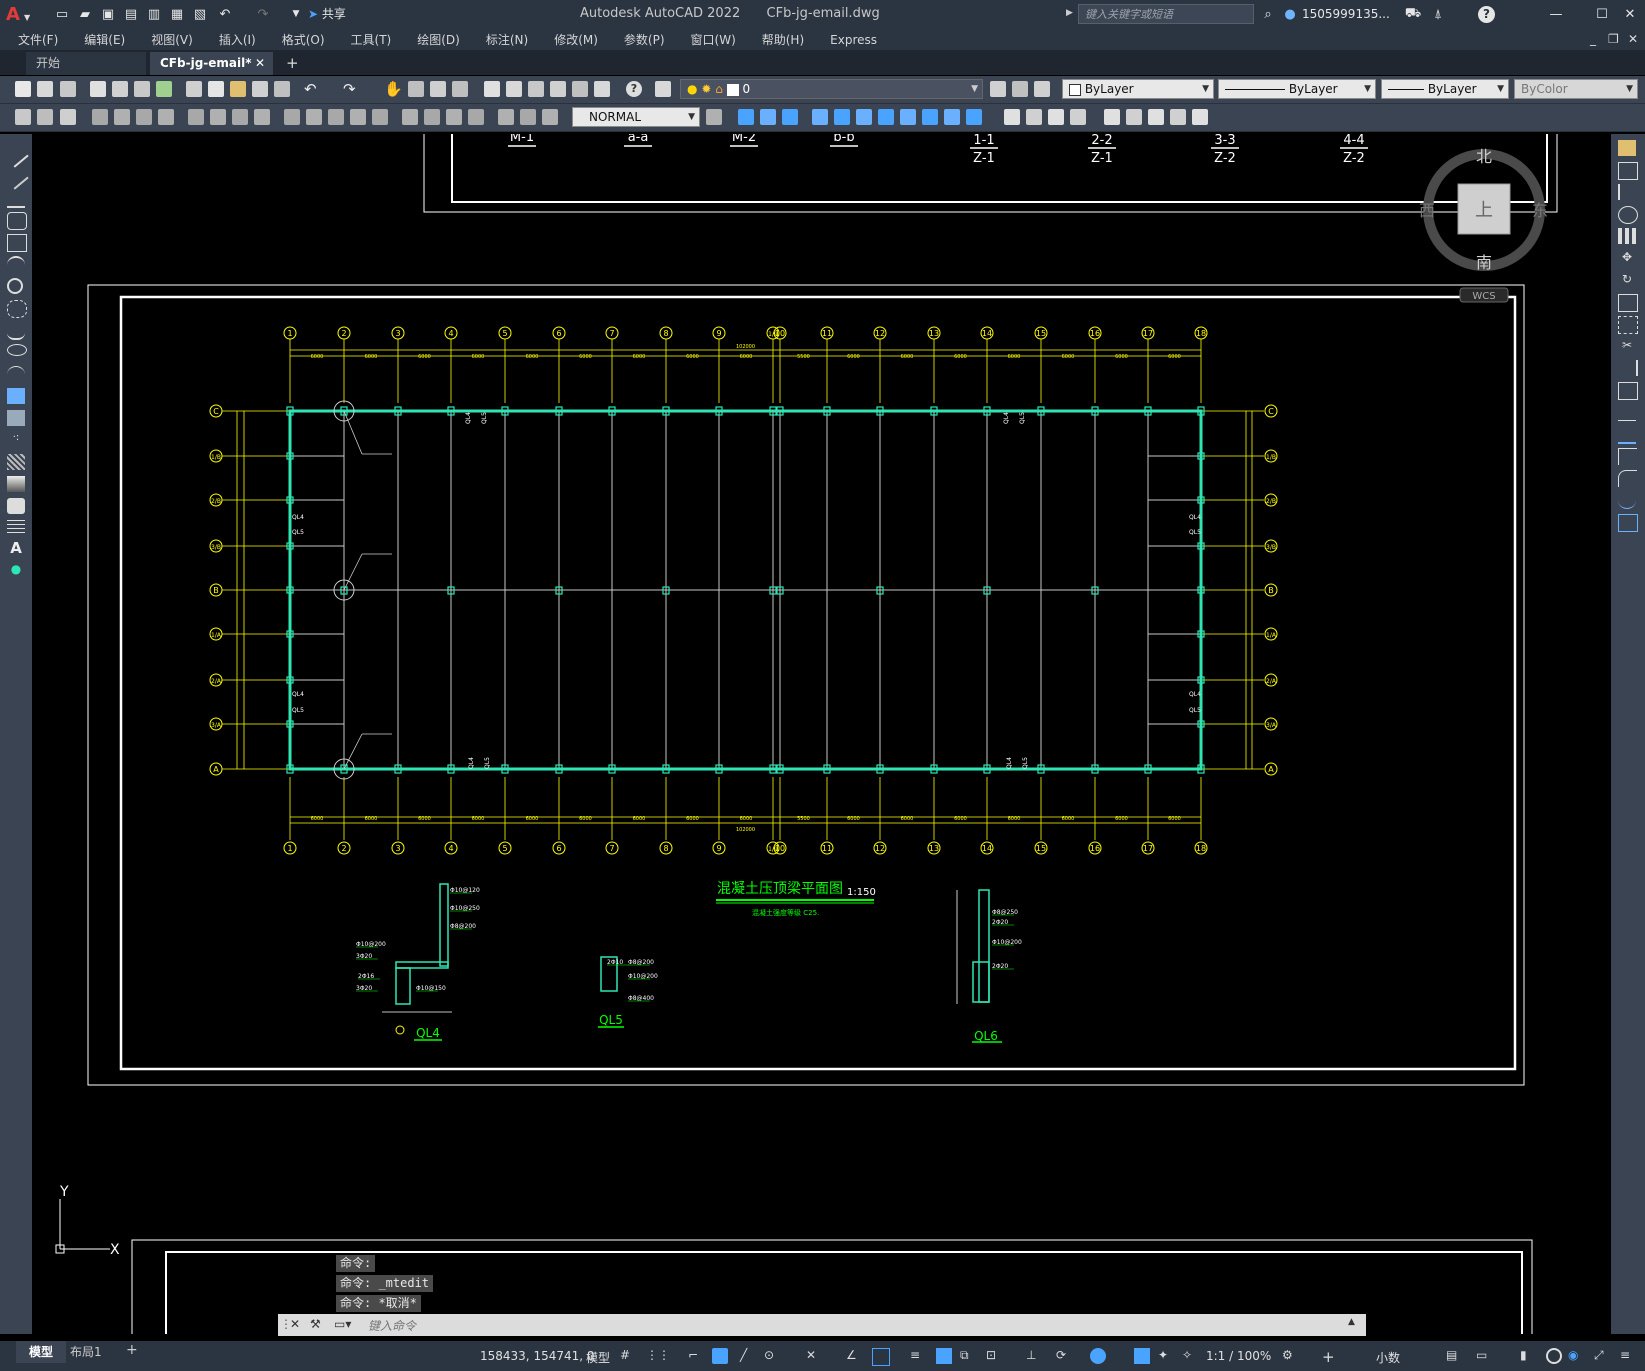 The image size is (1645, 1371). Describe the element at coordinates (1627, 412) in the screenshot. I see `break-icon` at that location.